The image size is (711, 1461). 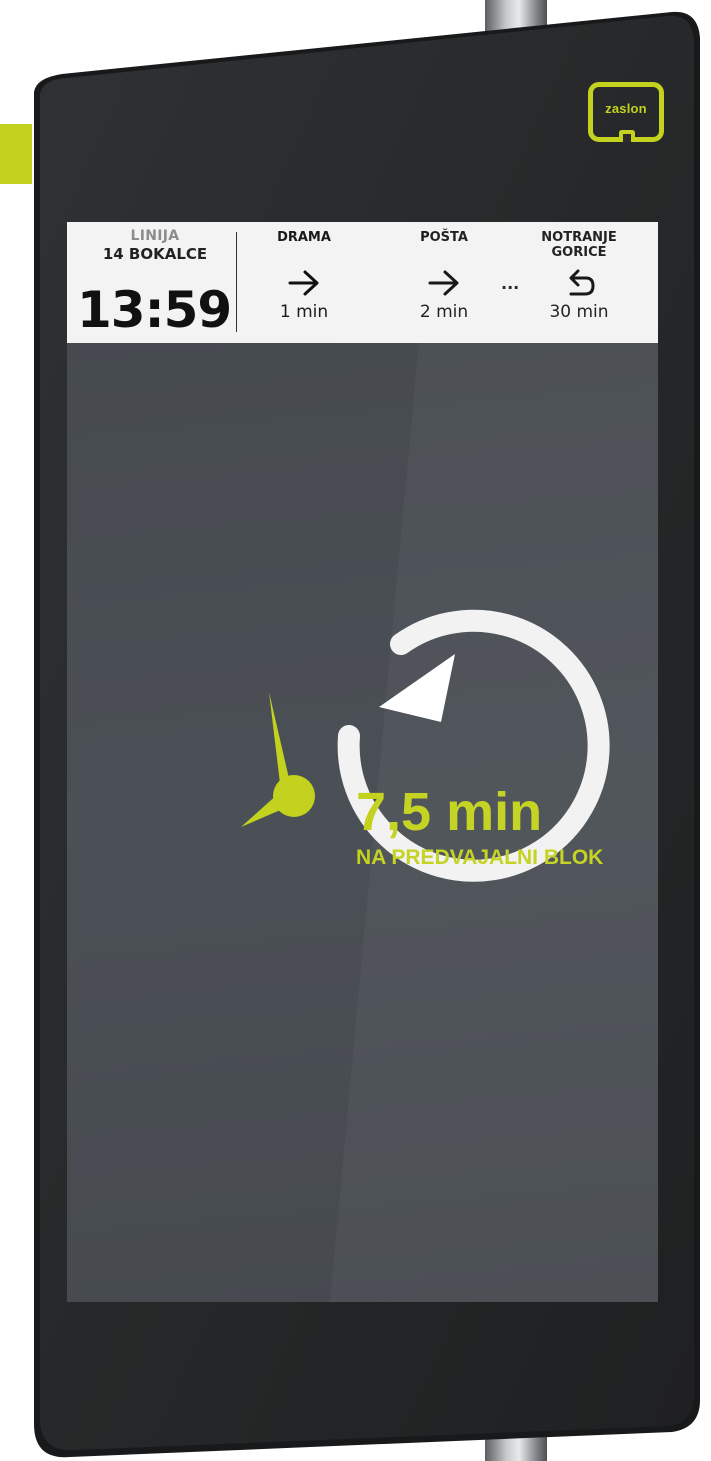 I want to click on wait-info: 7,5 min NA PREDVAJALNI BLOK, so click(x=506, y=828).